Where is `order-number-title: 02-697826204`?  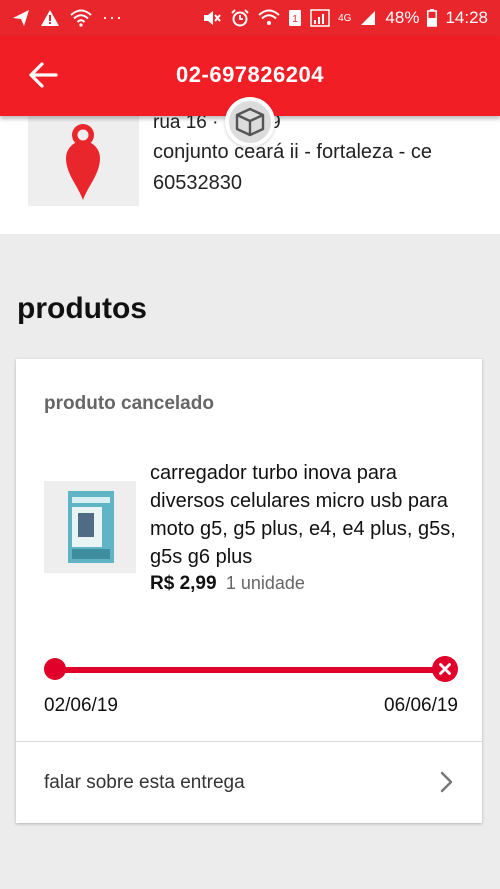 order-number-title: 02-697826204 is located at coordinates (250, 74).